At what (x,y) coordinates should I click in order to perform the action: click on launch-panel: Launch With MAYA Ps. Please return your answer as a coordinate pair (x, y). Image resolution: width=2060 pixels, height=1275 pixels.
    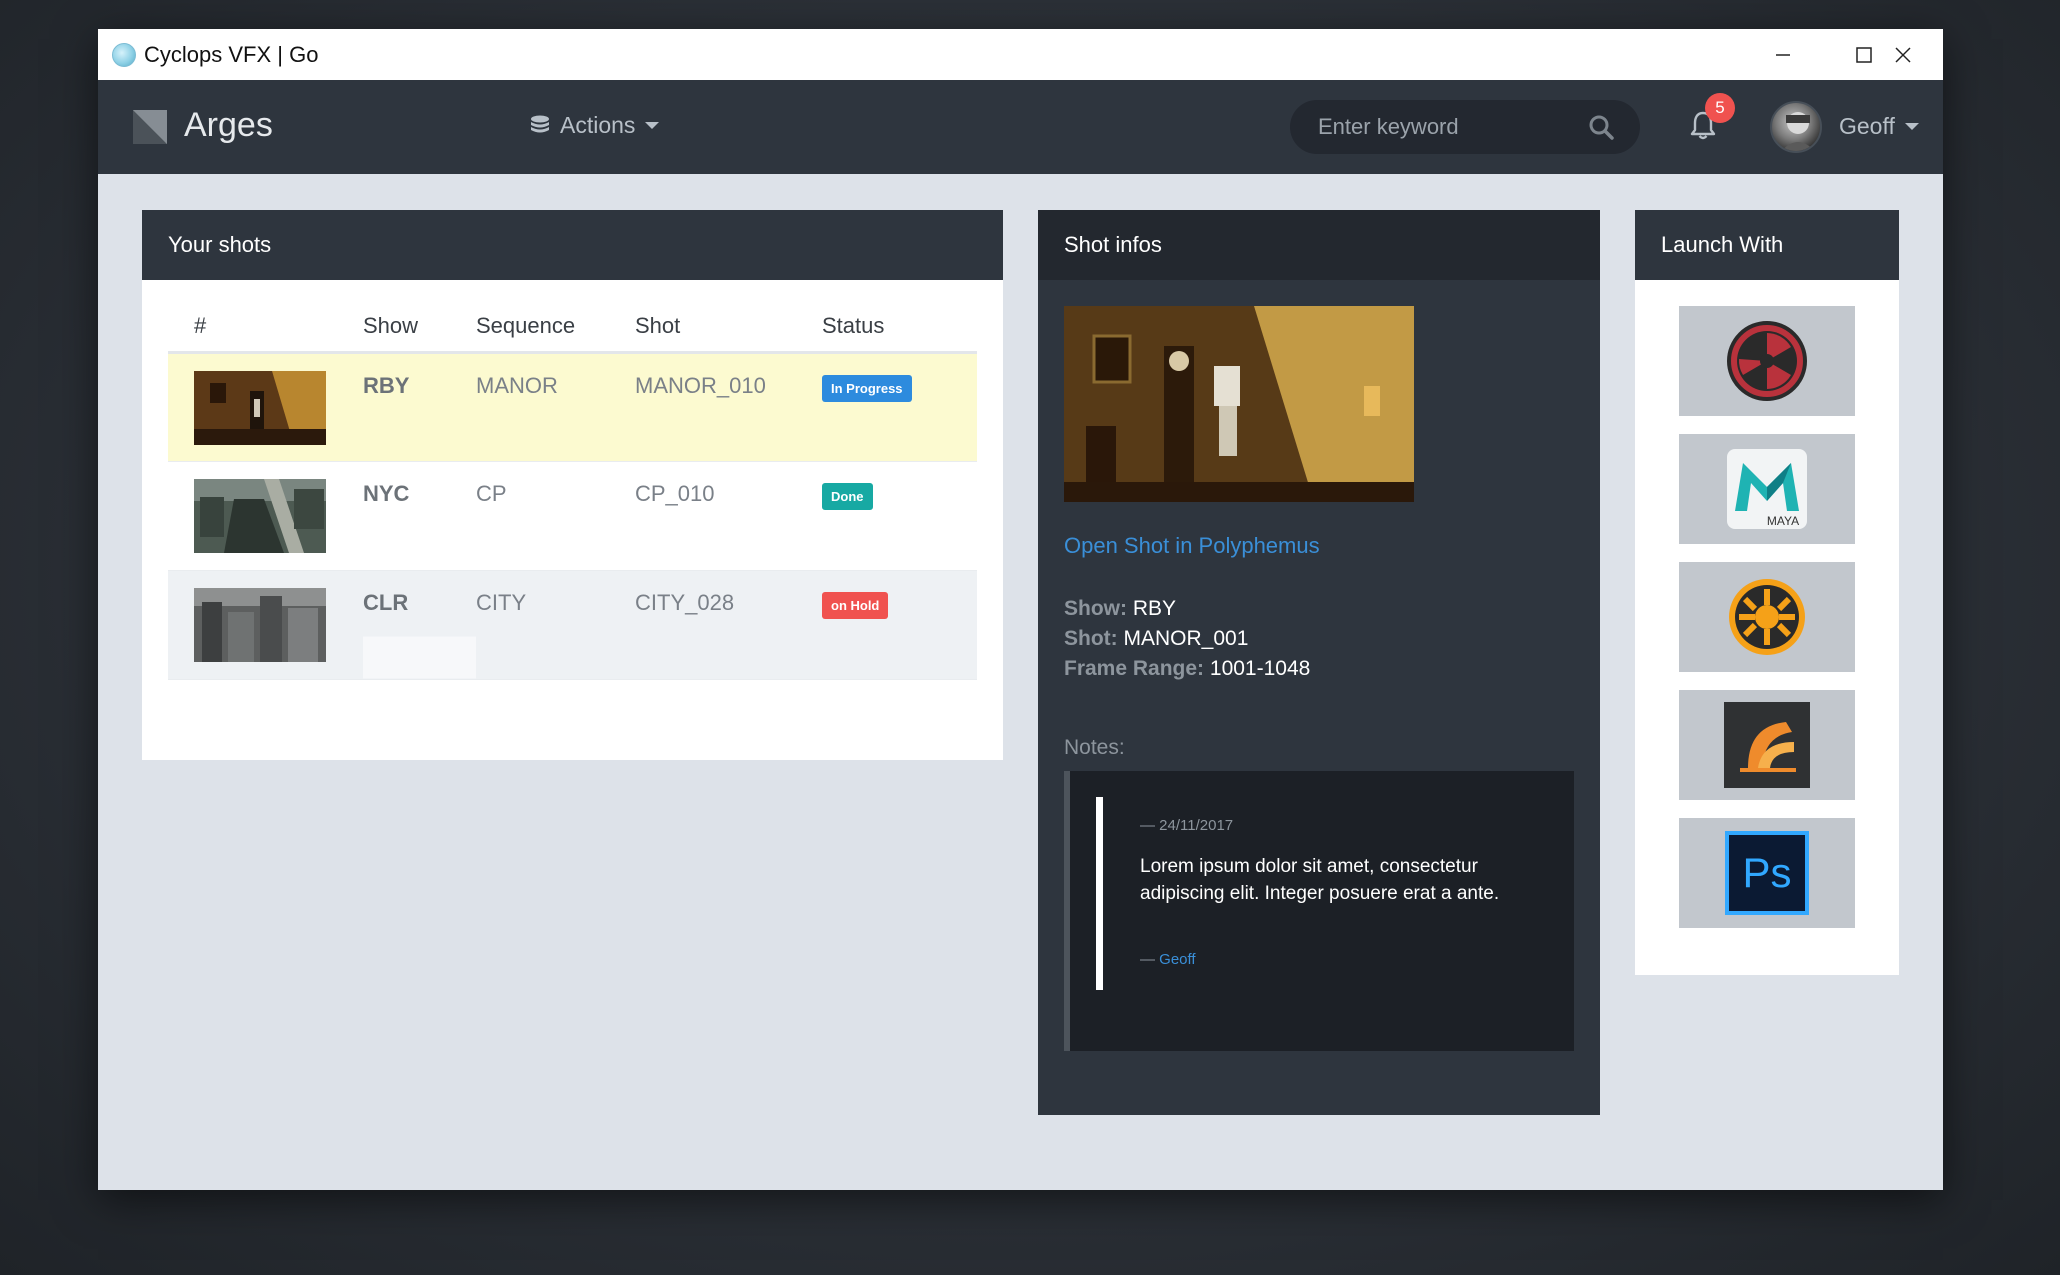
    Looking at the image, I should click on (1767, 592).